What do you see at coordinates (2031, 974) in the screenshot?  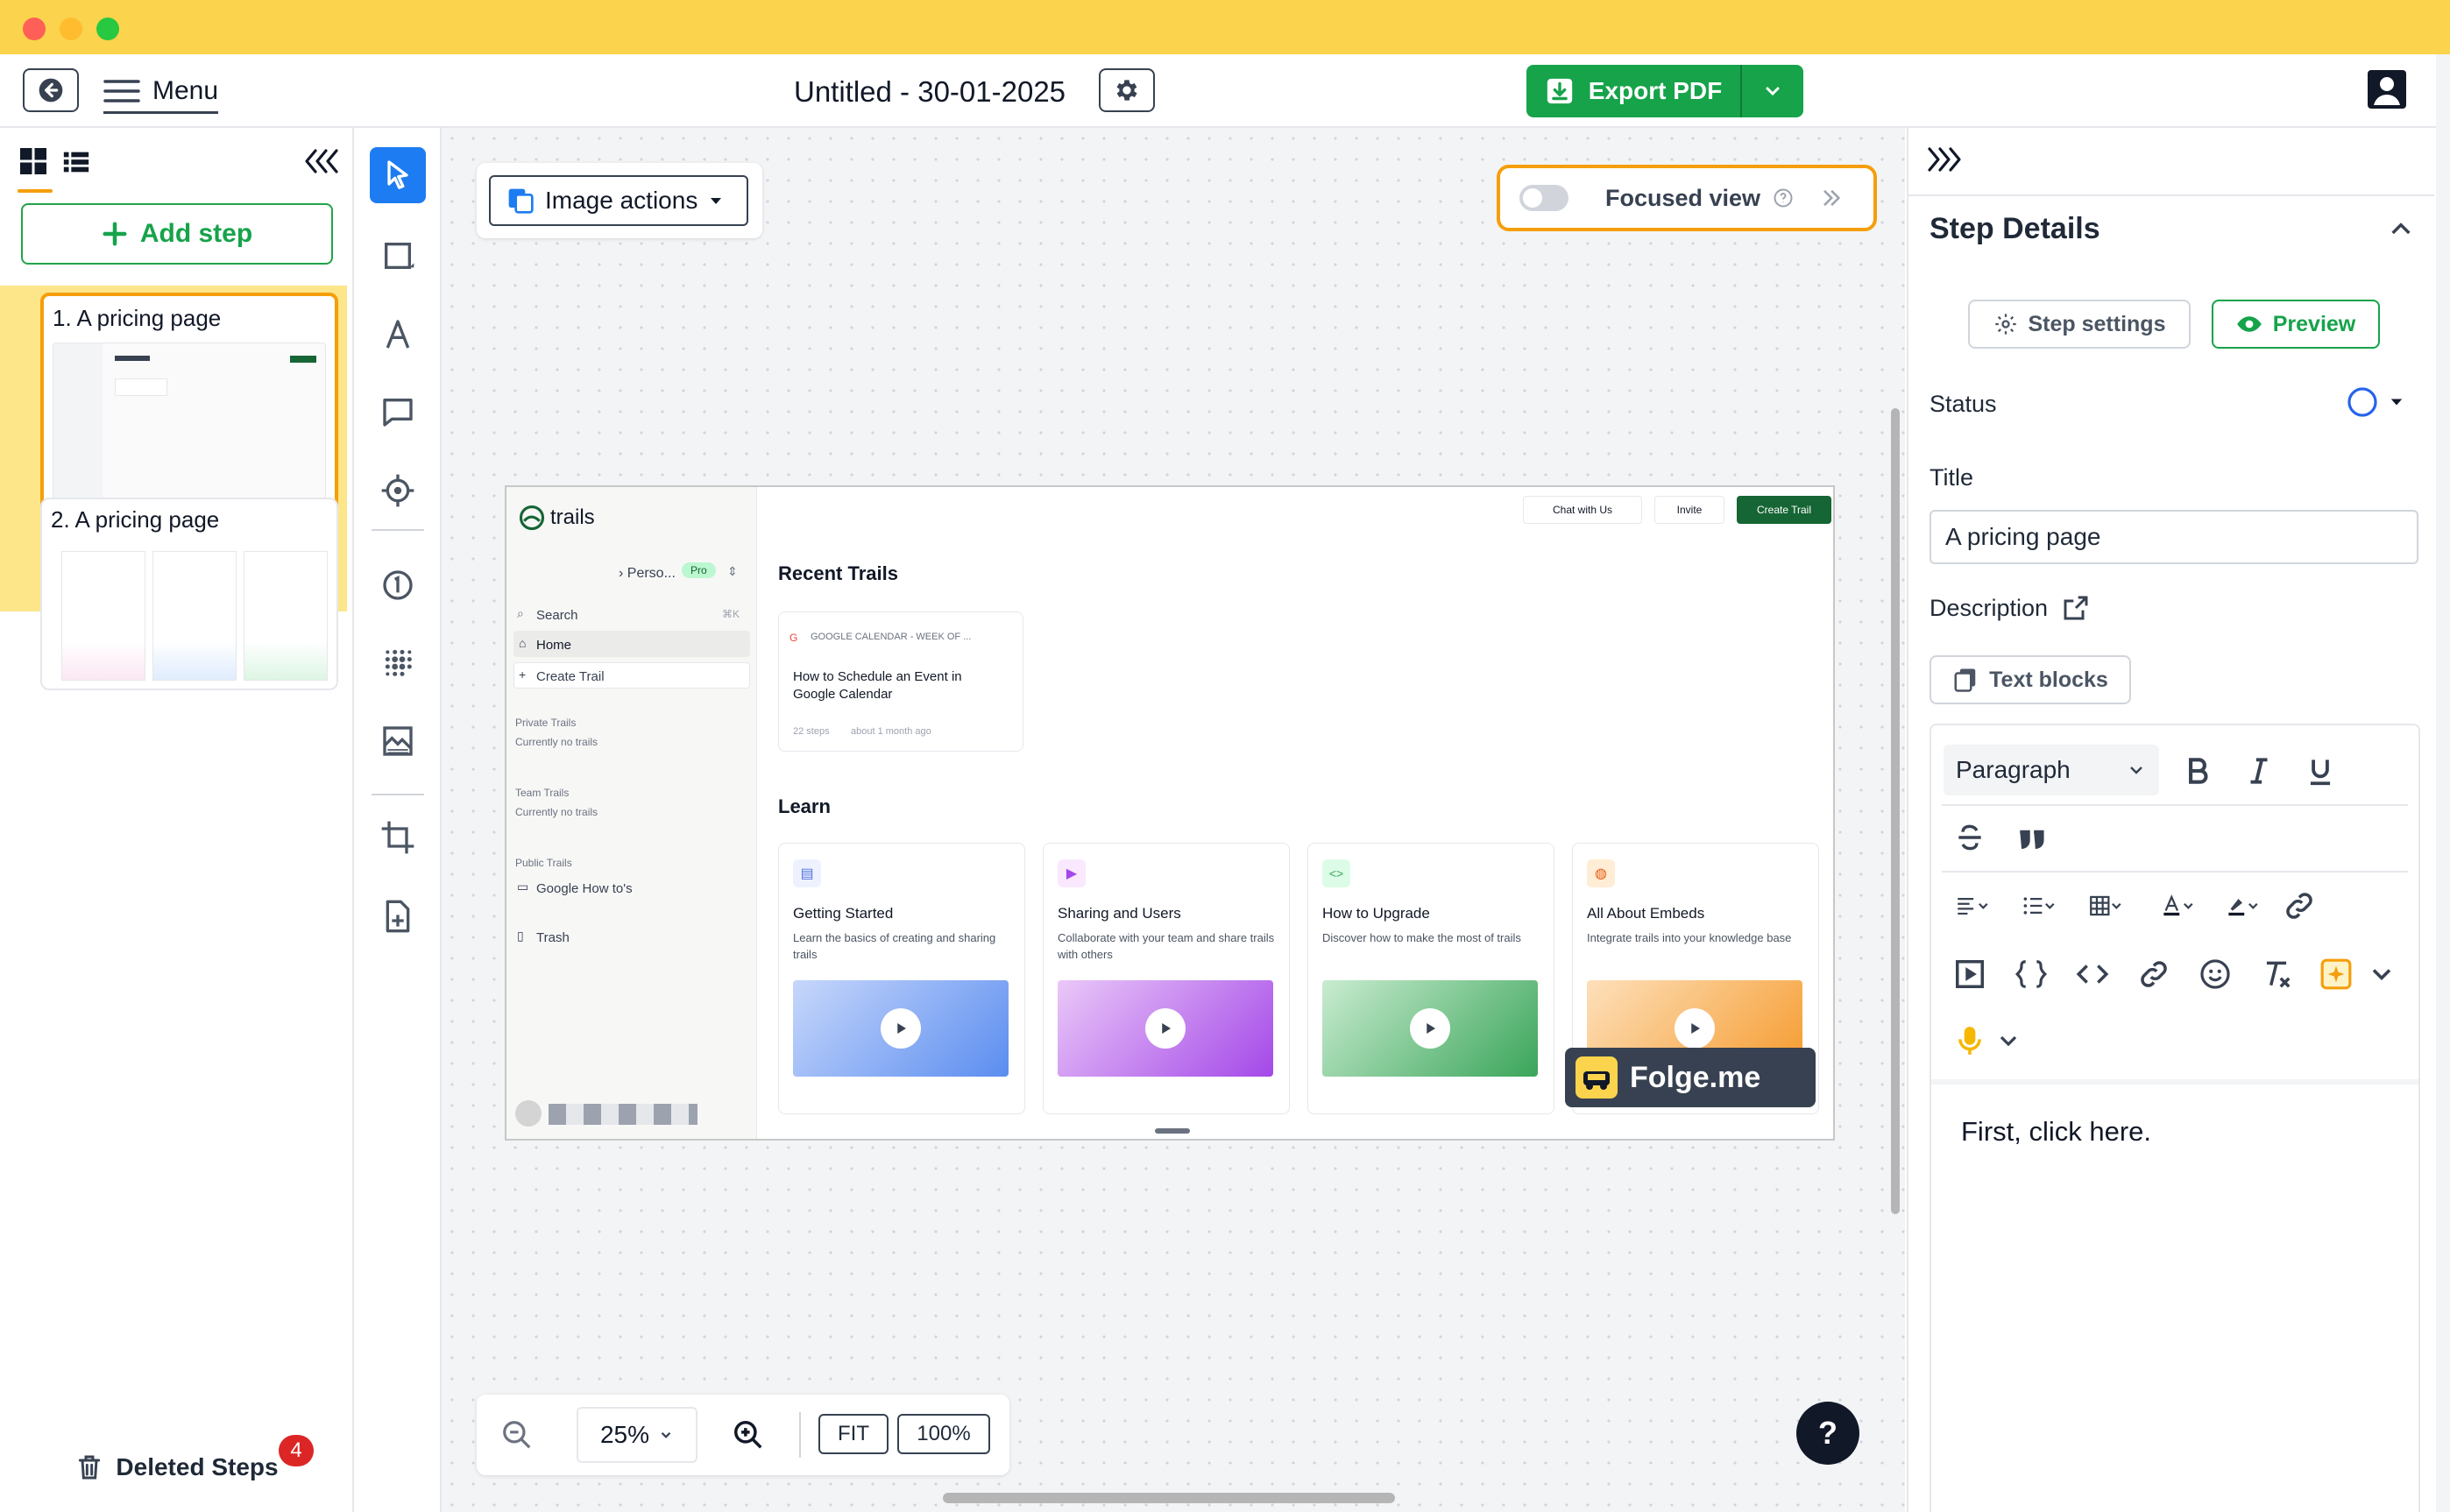 I see `variable-button` at bounding box center [2031, 974].